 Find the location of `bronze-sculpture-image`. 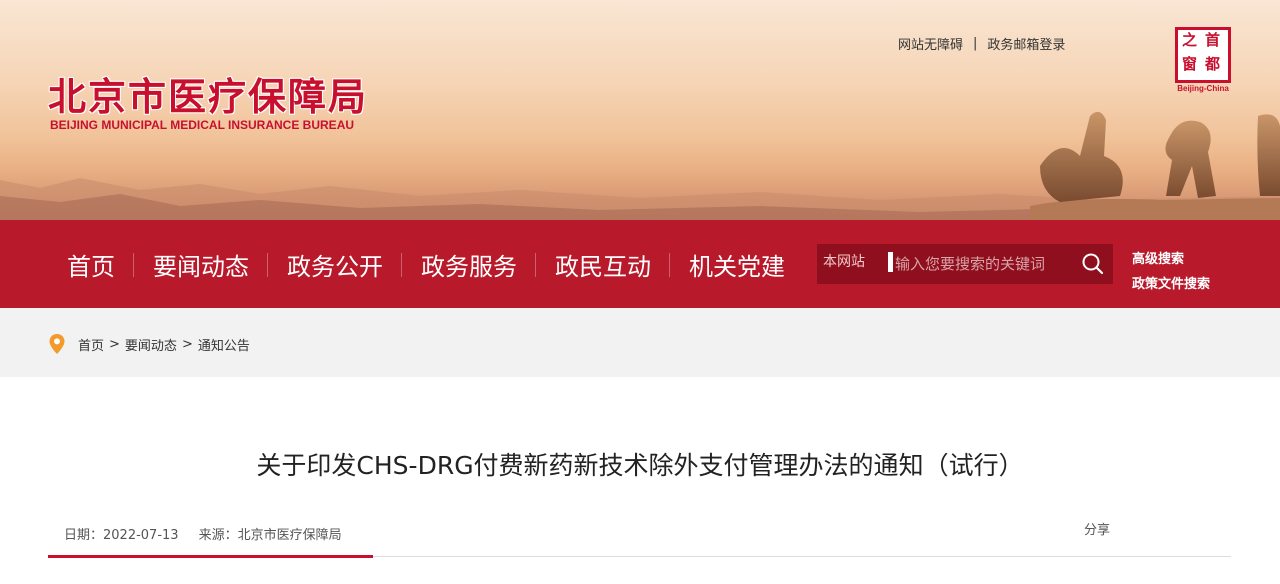

bronze-sculpture-image is located at coordinates (1155, 165).